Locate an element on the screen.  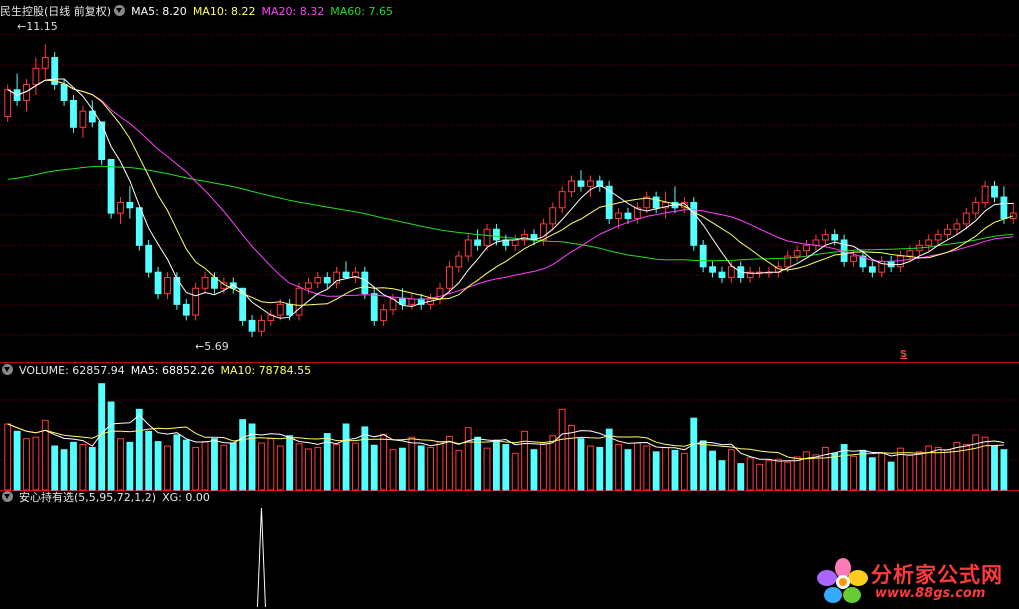
indicator-pane-header: 安心持有选(5,5,95,72,1,2) XG: 0.00 is located at coordinates (108, 498).